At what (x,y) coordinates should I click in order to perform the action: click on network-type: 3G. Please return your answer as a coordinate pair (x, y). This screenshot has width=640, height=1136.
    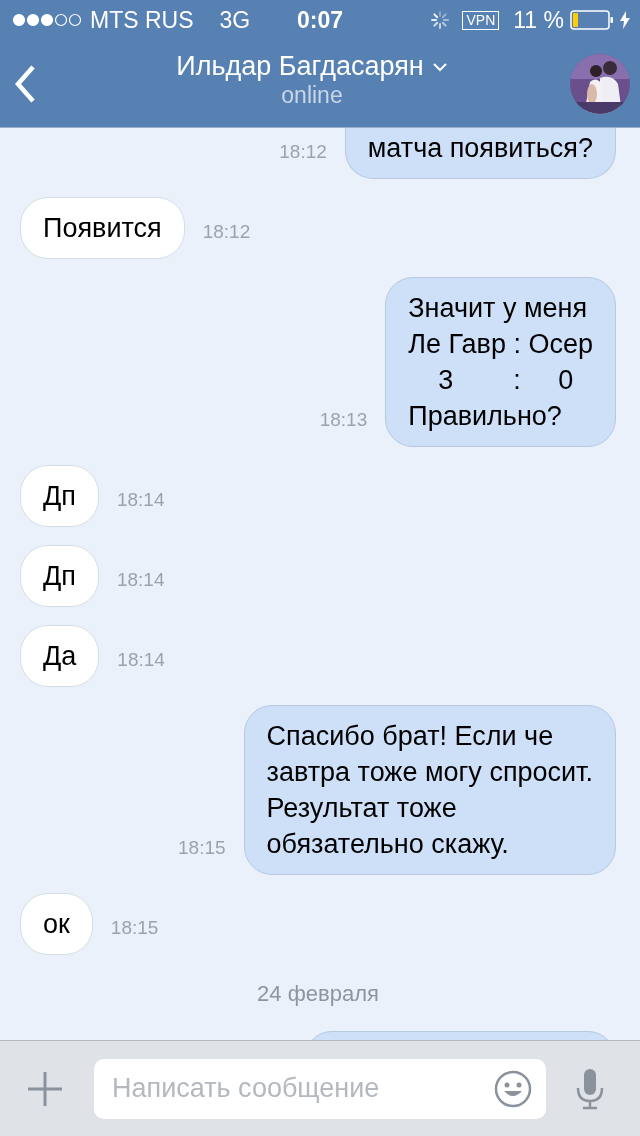
    Looking at the image, I should click on (235, 20).